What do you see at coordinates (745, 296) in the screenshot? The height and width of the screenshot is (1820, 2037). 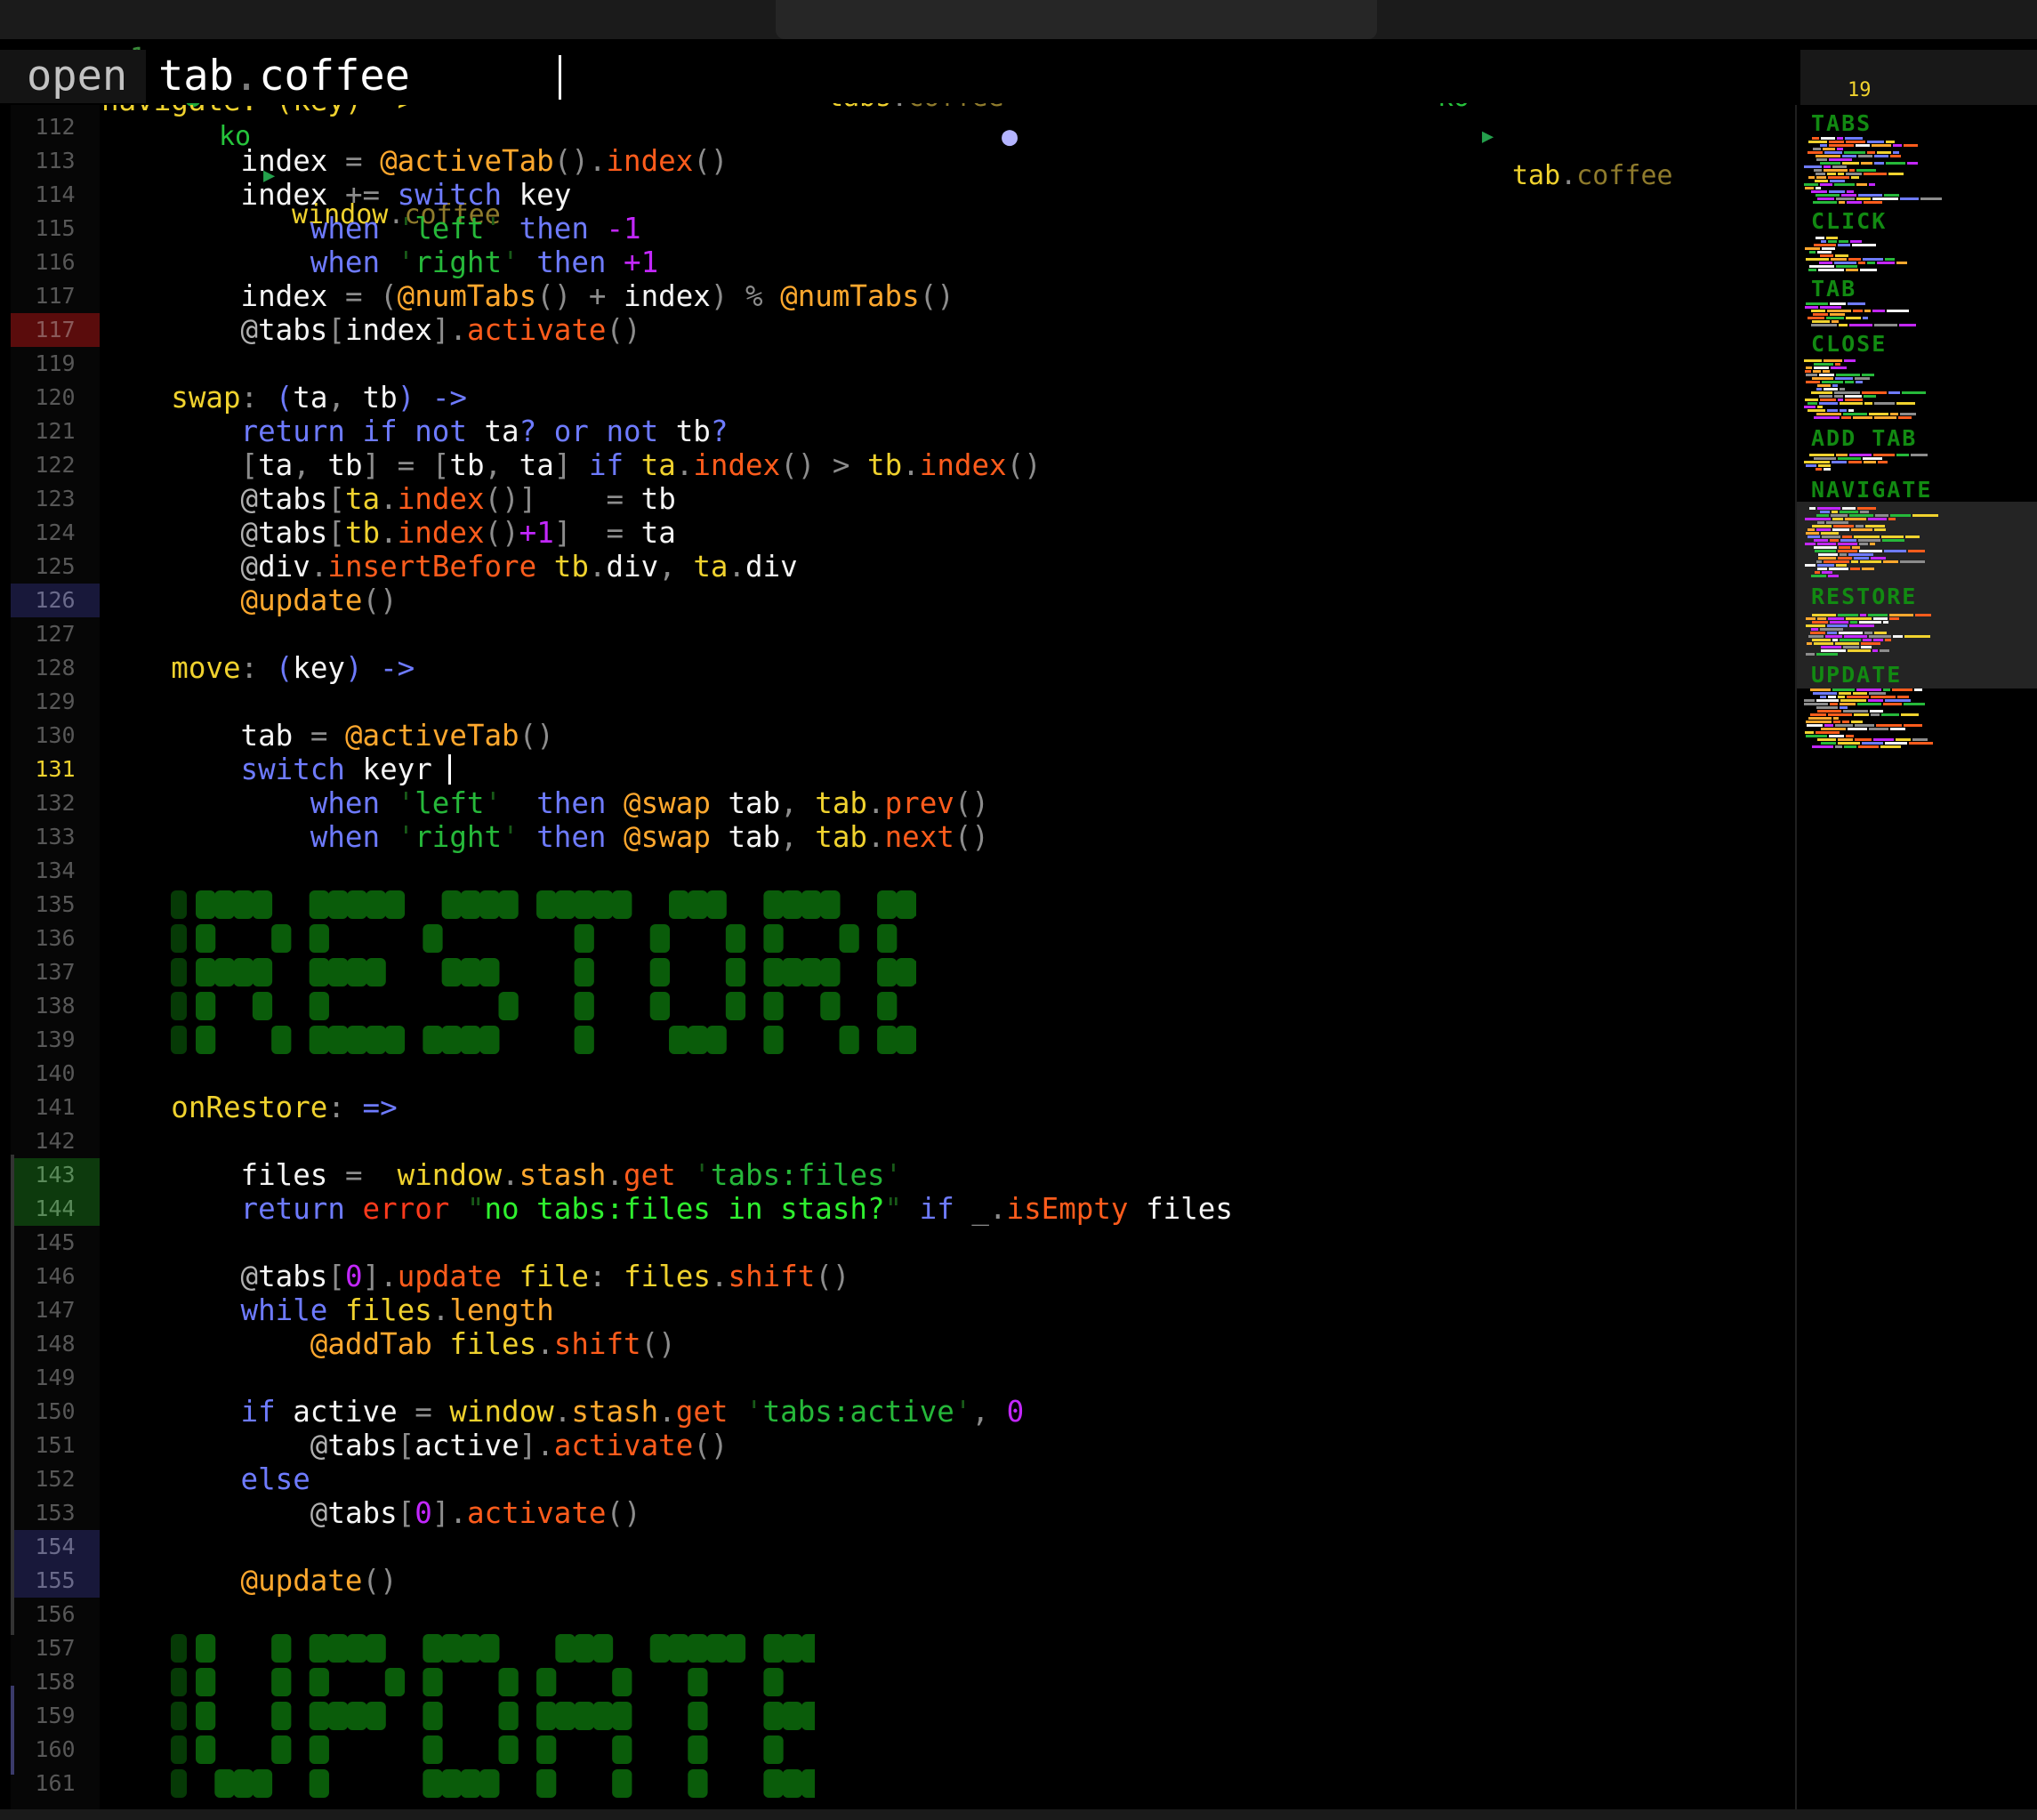 I see `code-token: ) %` at bounding box center [745, 296].